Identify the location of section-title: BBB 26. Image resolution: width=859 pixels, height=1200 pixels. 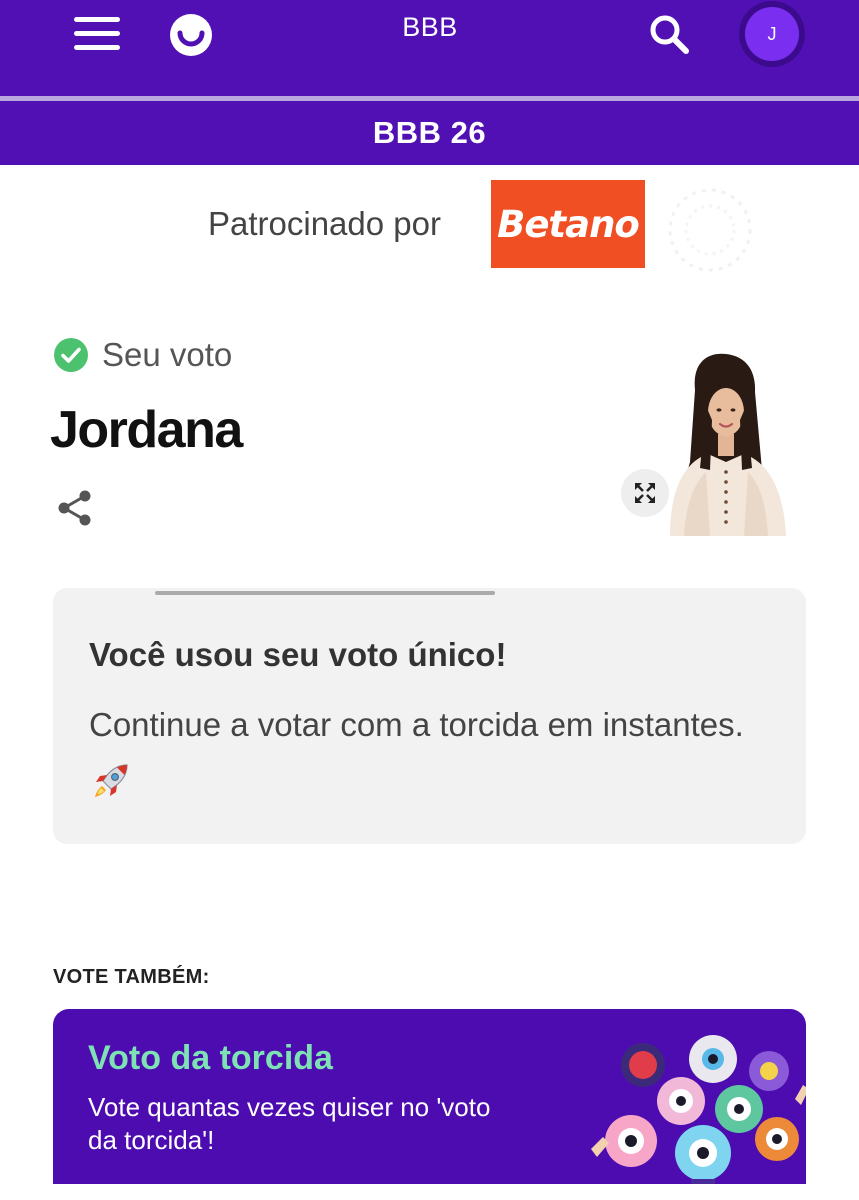
(429, 132).